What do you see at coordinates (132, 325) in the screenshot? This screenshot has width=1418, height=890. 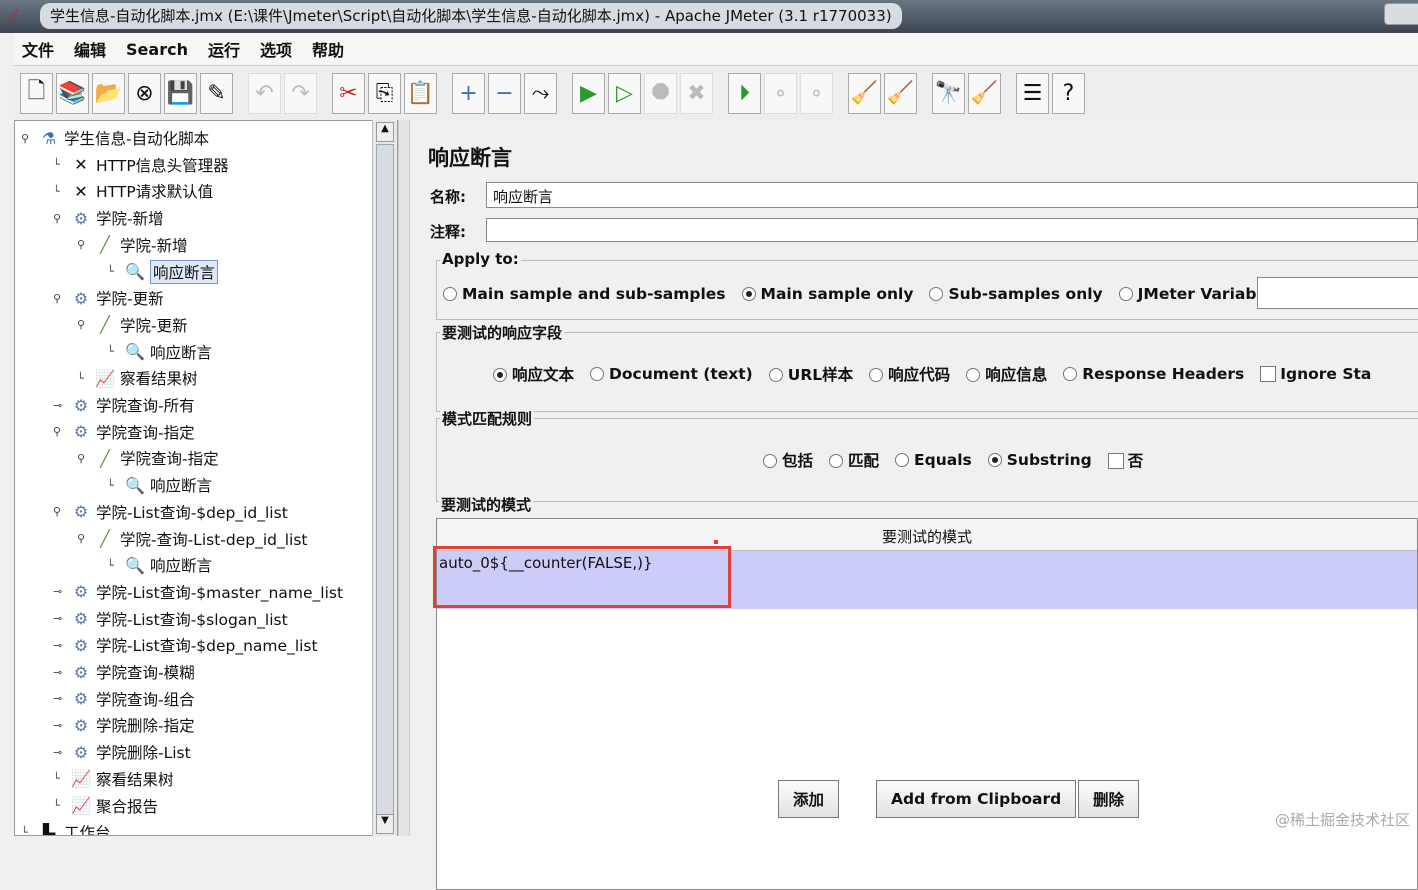 I see `tree-node: ⚲ ╱ 学院-更新` at bounding box center [132, 325].